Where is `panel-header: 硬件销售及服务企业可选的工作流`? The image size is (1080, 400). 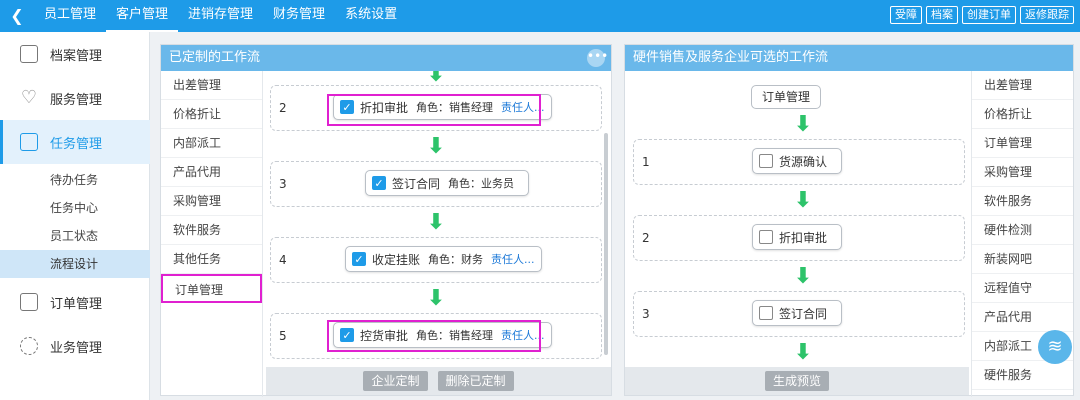
panel-header: 硬件销售及服务企业可选的工作流 is located at coordinates (849, 58).